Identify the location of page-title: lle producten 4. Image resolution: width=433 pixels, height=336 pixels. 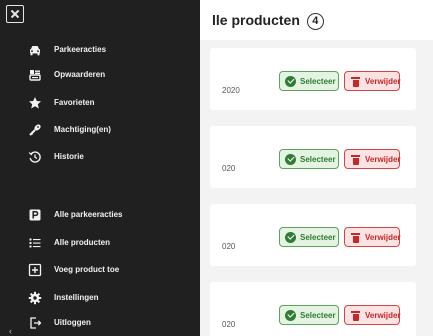
(268, 21).